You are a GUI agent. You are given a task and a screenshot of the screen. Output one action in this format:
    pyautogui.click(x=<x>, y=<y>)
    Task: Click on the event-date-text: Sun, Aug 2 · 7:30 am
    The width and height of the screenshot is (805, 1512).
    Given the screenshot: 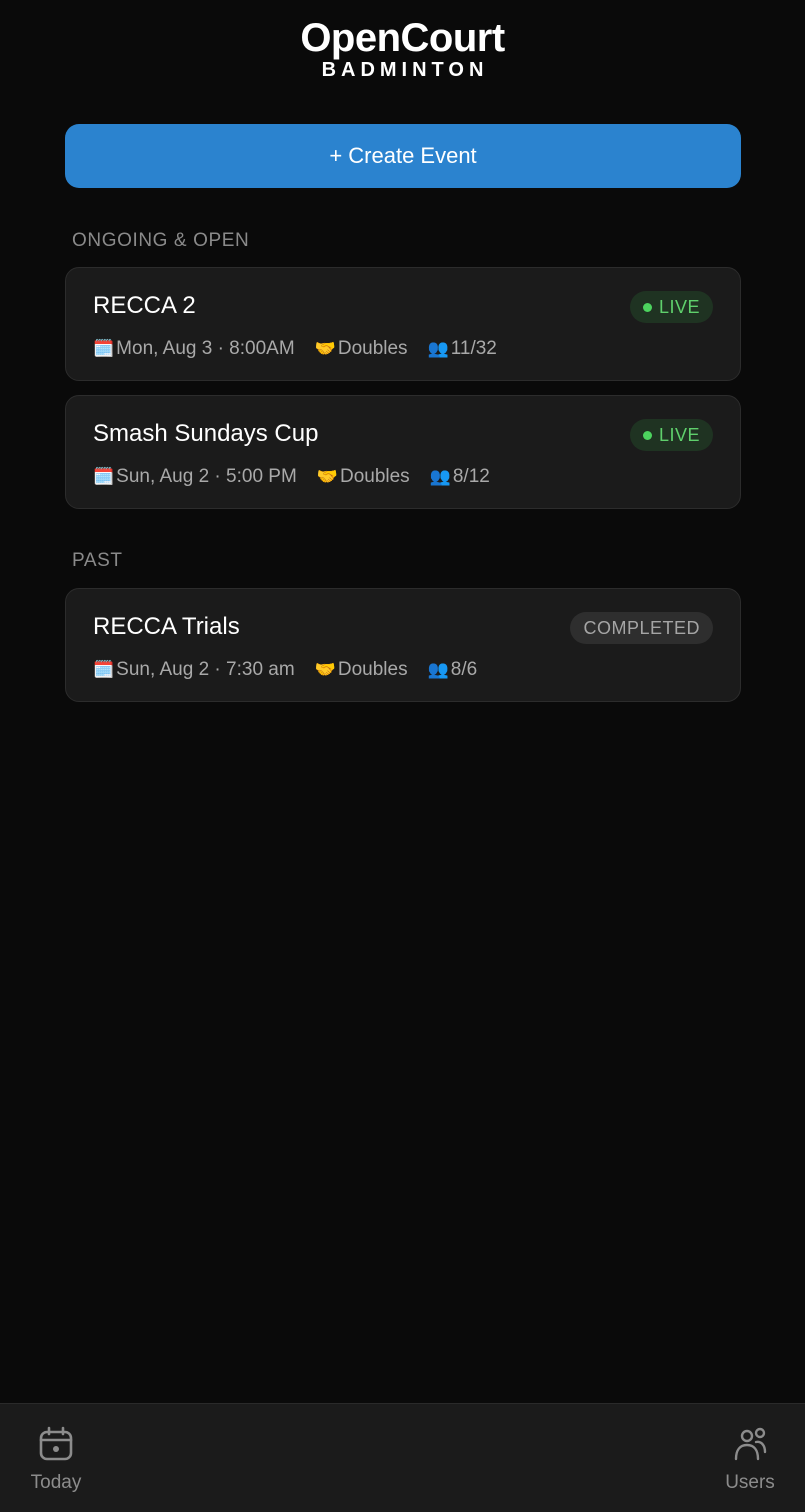 What is the action you would take?
    pyautogui.click(x=205, y=669)
    